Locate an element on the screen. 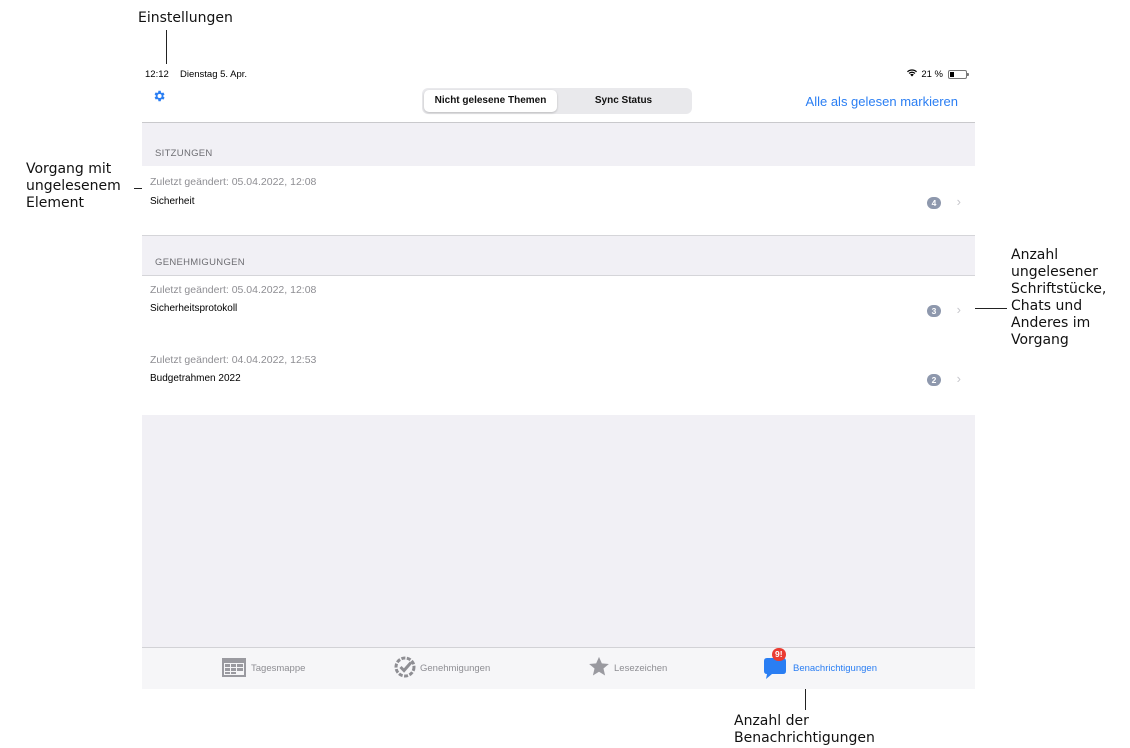  callout-line-text: Schriftstücke, is located at coordinates (1059, 289).